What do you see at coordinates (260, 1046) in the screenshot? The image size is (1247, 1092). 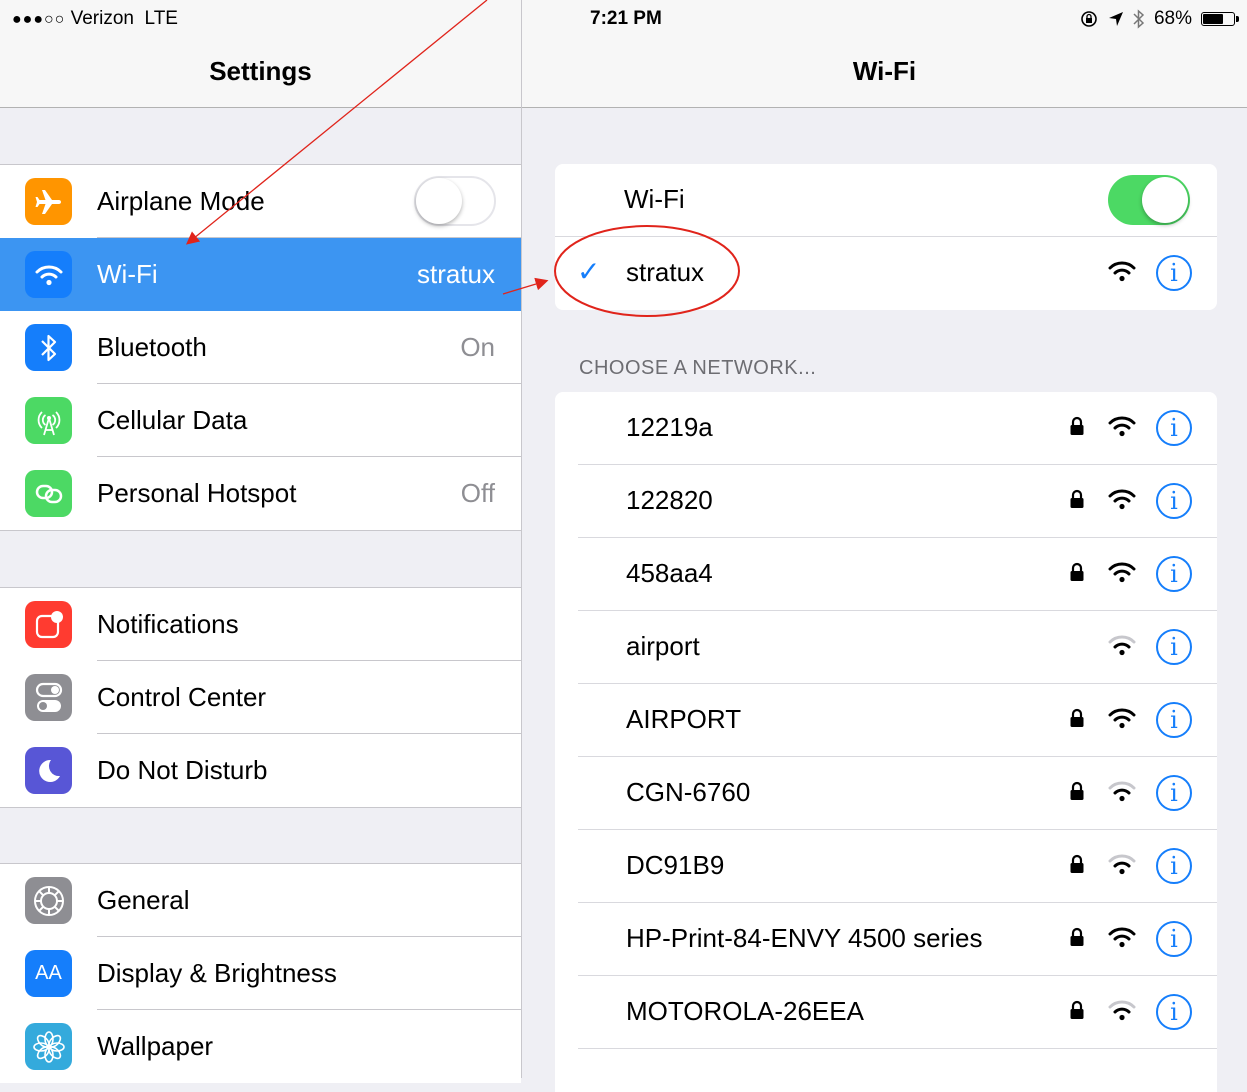 I see `settings-row-wallpaper: Wallpaper` at bounding box center [260, 1046].